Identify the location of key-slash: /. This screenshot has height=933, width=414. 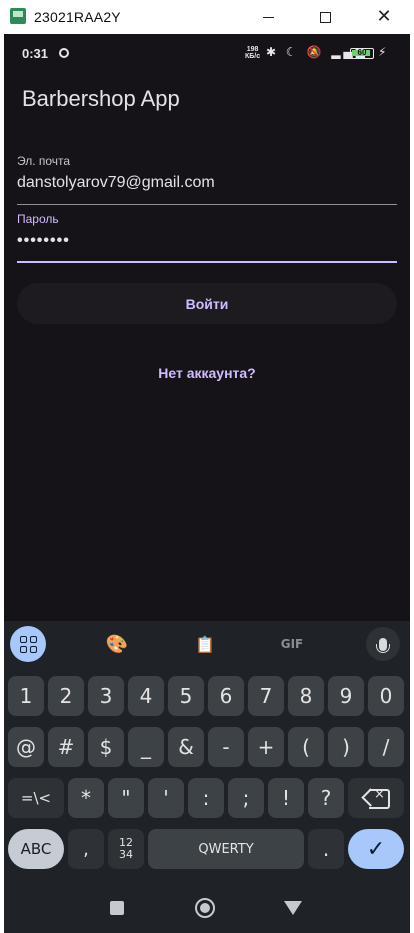
(386, 747).